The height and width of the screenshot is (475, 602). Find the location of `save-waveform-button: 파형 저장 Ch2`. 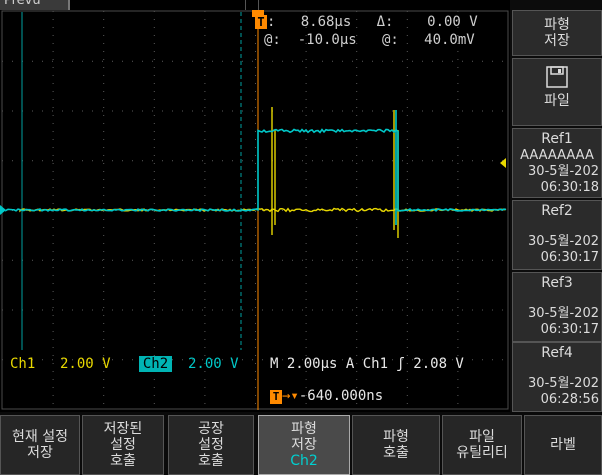

save-waveform-button: 파형 저장 Ch2 is located at coordinates (304, 445).